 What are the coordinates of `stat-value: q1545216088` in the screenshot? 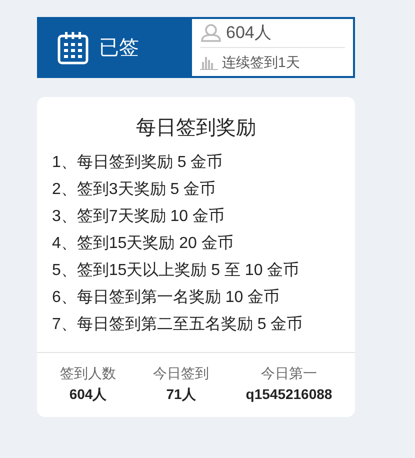 It's located at (289, 394).